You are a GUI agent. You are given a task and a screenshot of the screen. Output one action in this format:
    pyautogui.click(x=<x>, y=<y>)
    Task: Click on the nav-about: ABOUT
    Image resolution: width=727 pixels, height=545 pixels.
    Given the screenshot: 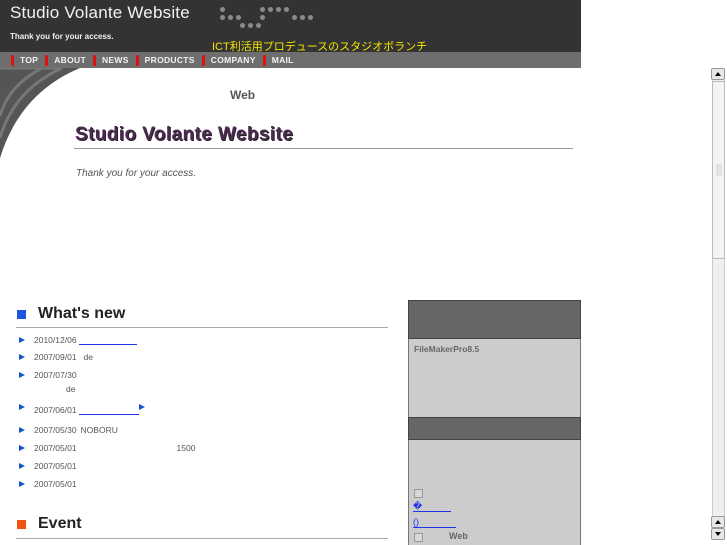 What is the action you would take?
    pyautogui.click(x=70, y=60)
    